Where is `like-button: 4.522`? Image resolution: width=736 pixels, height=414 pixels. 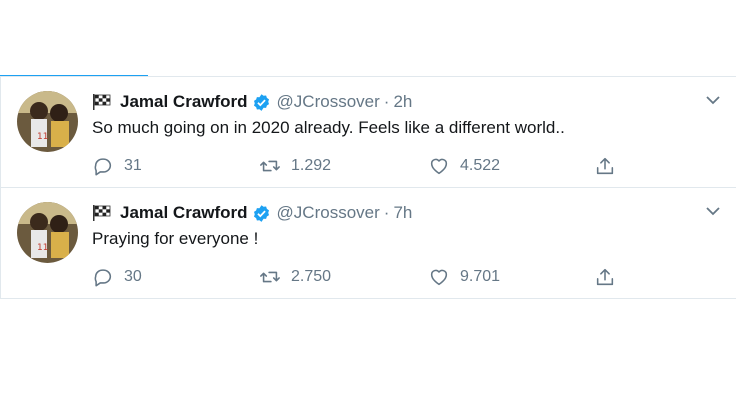
like-button: 4.522 is located at coordinates (464, 166).